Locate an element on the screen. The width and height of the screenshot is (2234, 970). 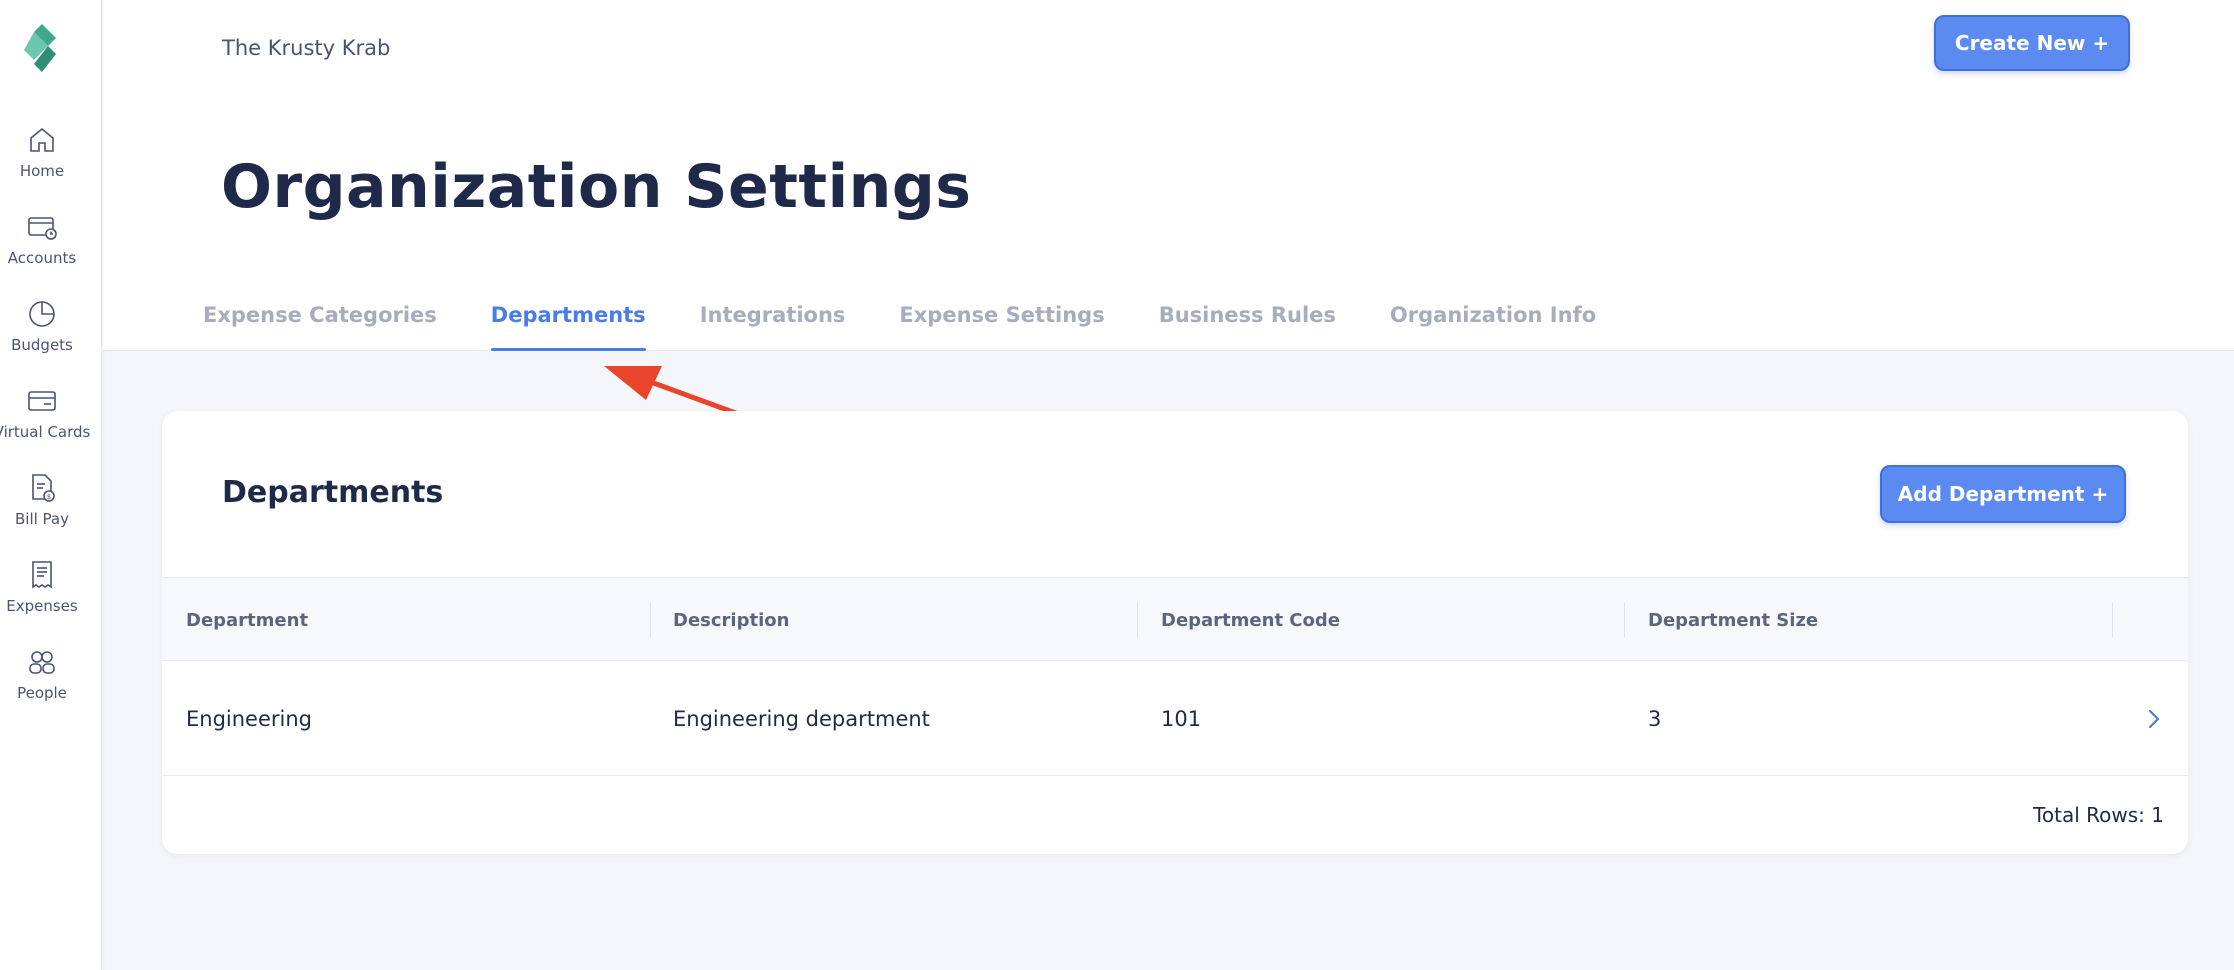
sidebar-item-virtual-cards: Virtual Cards is located at coordinates (45, 420).